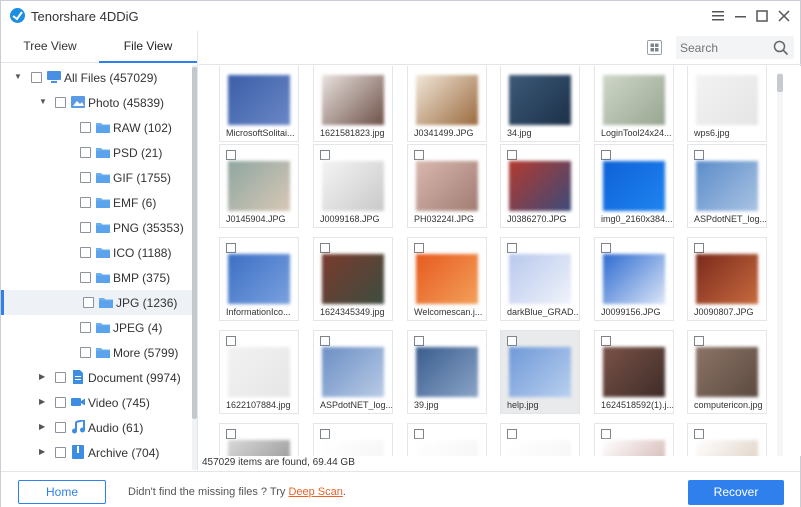  What do you see at coordinates (741, 16) in the screenshot?
I see `minimize-icon` at bounding box center [741, 16].